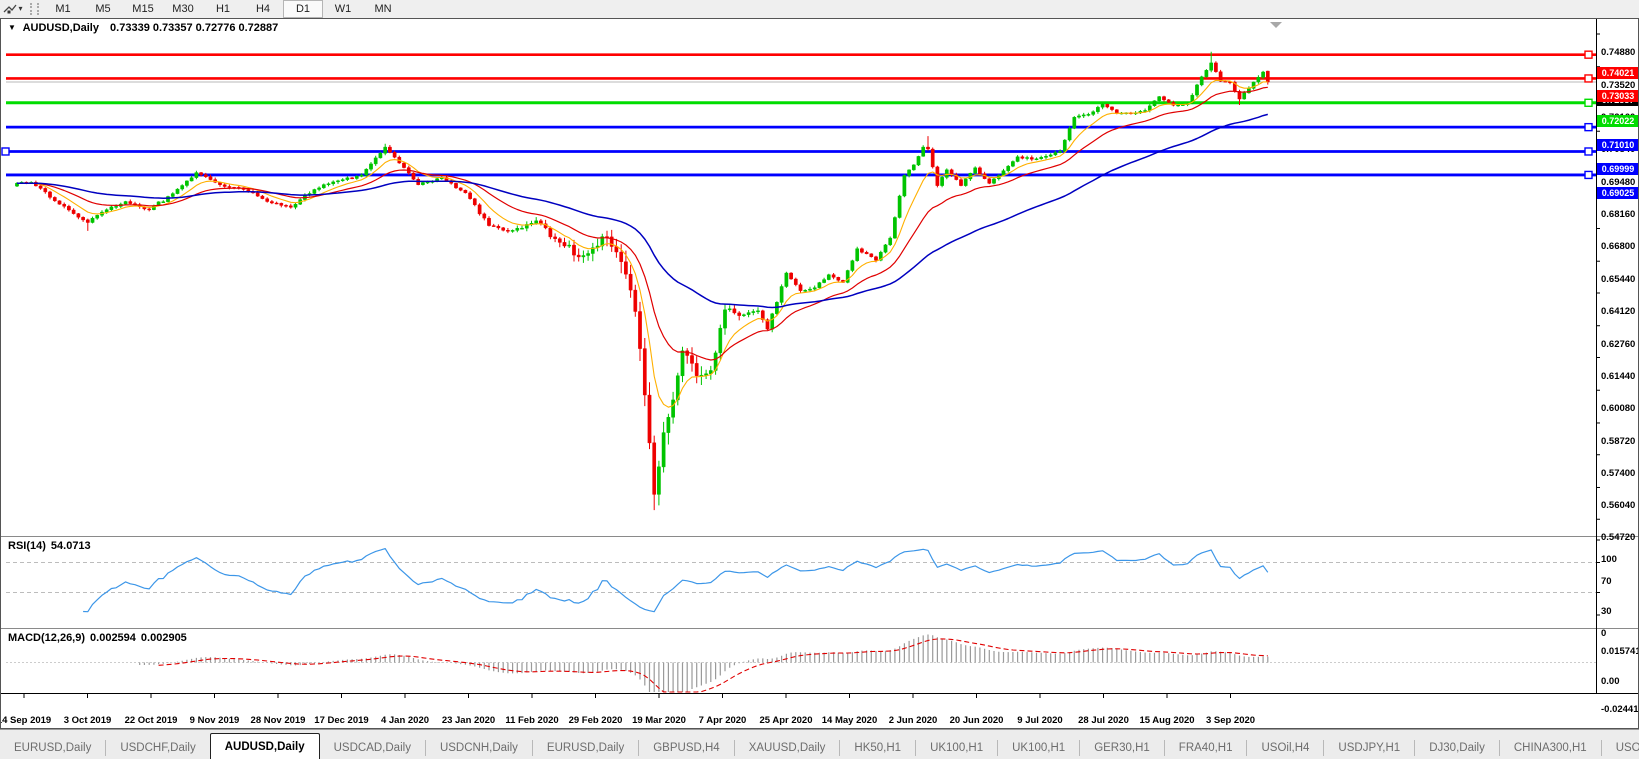 The height and width of the screenshot is (759, 1639). What do you see at coordinates (1618, 506) in the screenshot?
I see `price-axis-label: 0.56040` at bounding box center [1618, 506].